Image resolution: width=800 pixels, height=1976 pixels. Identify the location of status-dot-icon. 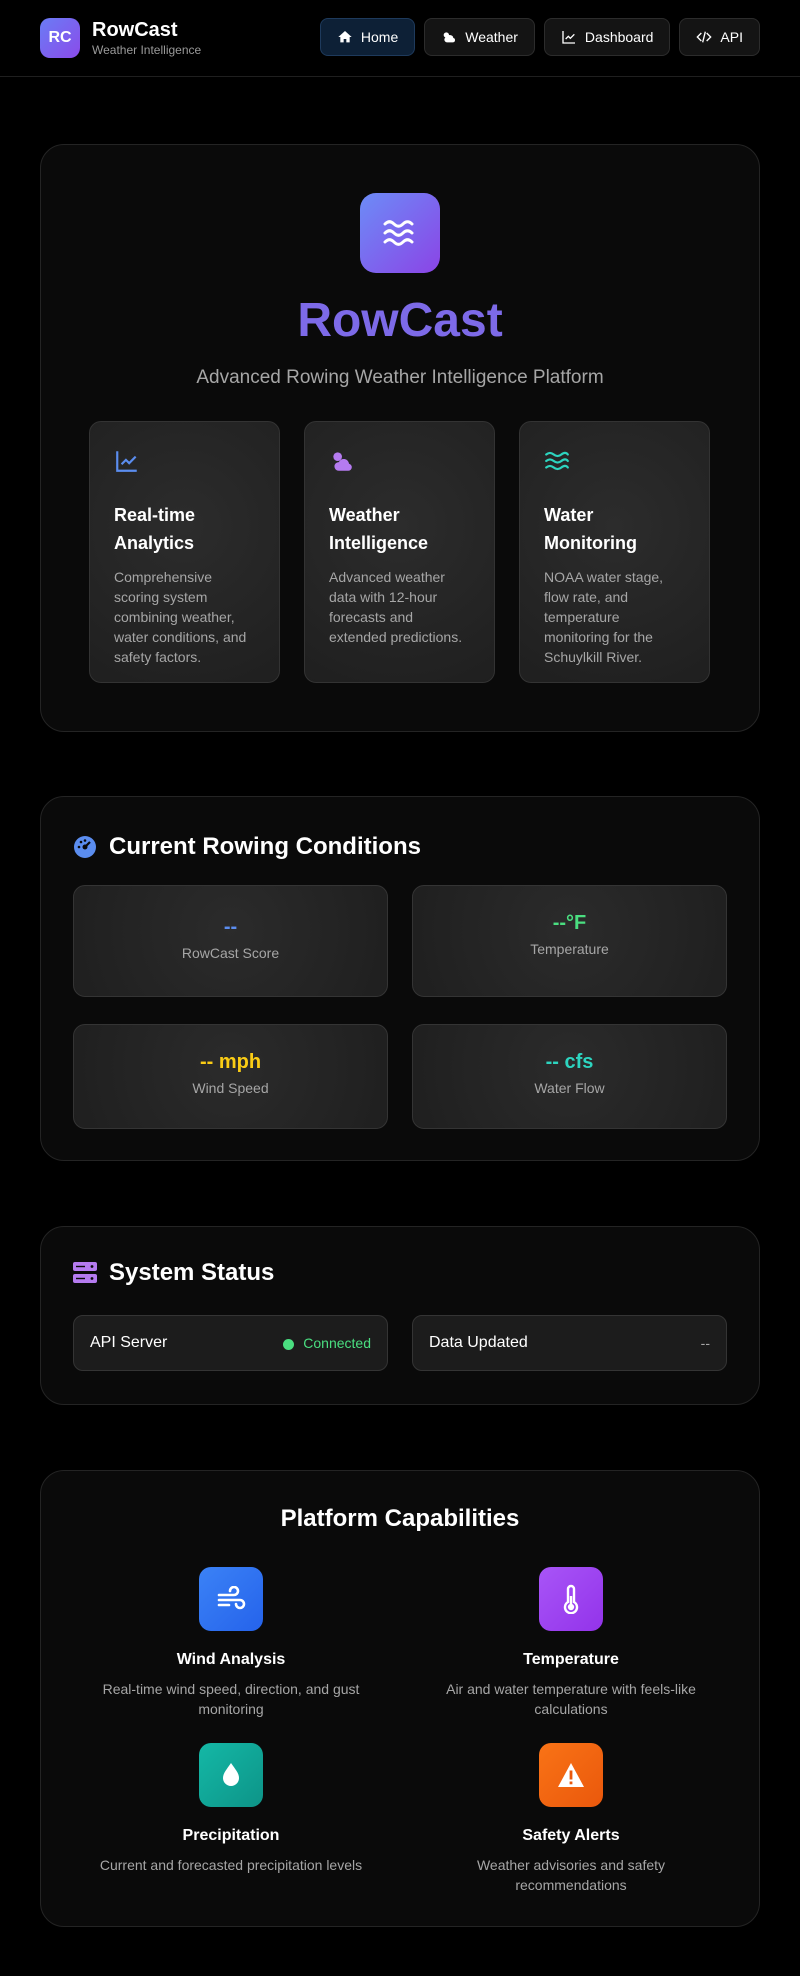
(289, 1344).